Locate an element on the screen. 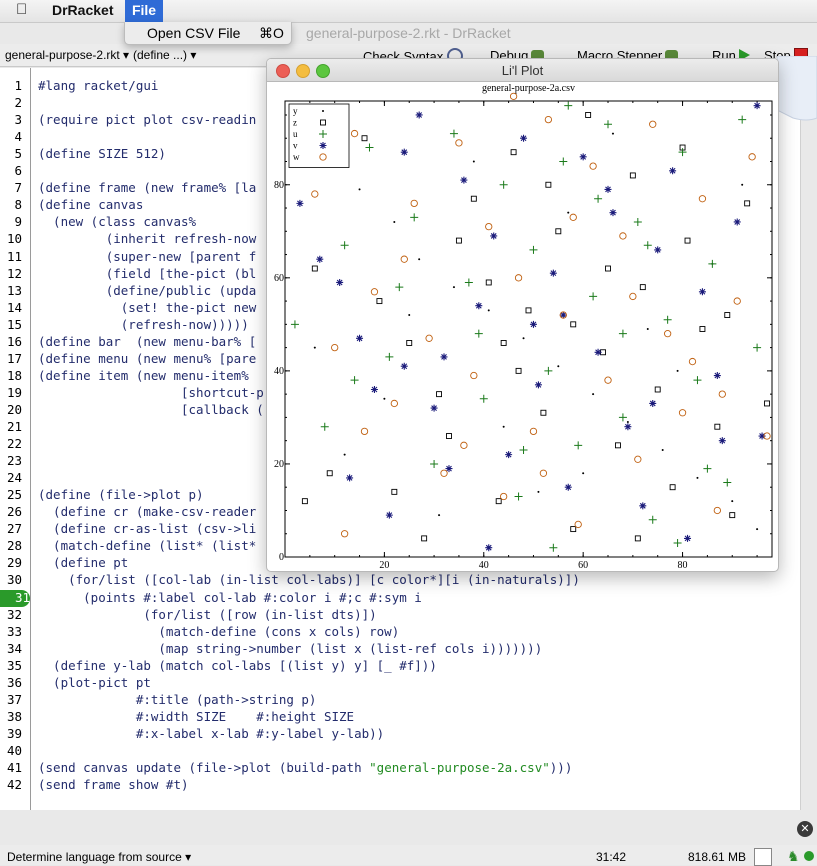  code-line: (send frame show #t) is located at coordinates (113, 784).